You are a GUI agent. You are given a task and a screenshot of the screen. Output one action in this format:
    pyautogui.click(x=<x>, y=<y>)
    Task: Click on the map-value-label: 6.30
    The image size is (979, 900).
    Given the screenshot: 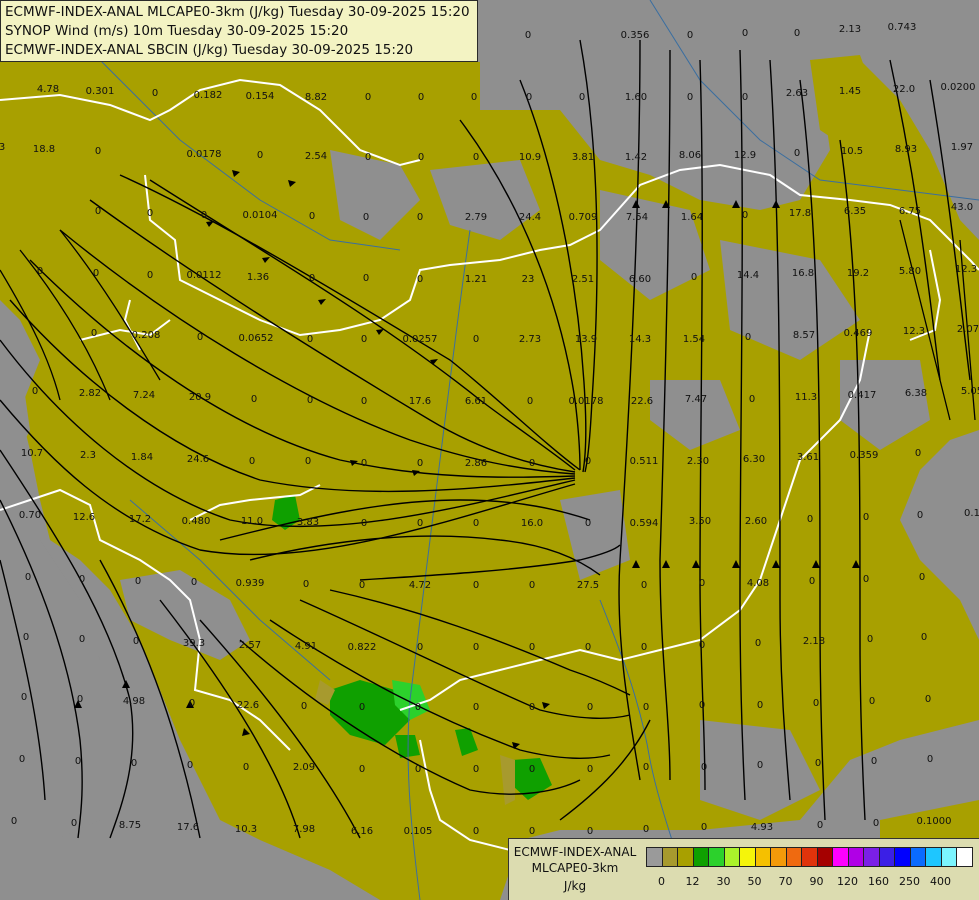 What is the action you would take?
    pyautogui.click(x=754, y=459)
    